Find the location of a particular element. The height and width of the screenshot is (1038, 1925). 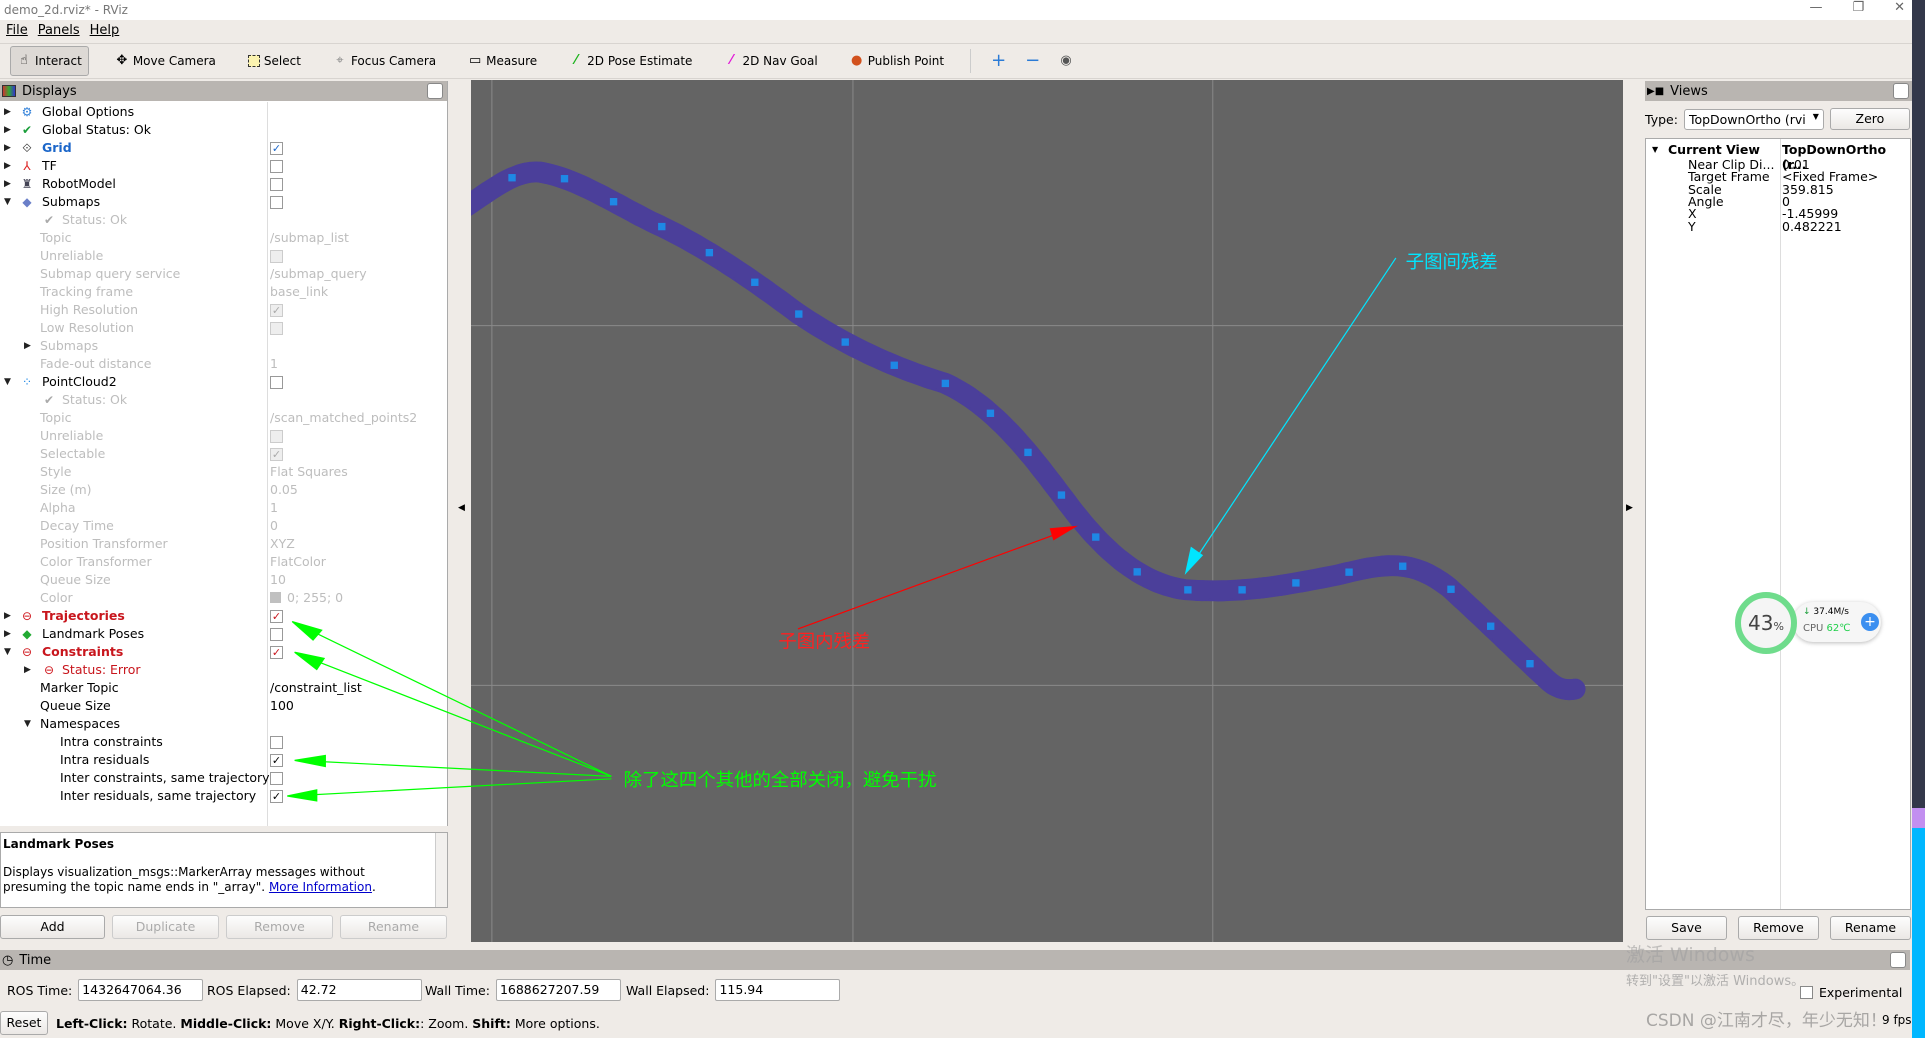

add-display-button: Add is located at coordinates (52, 927).